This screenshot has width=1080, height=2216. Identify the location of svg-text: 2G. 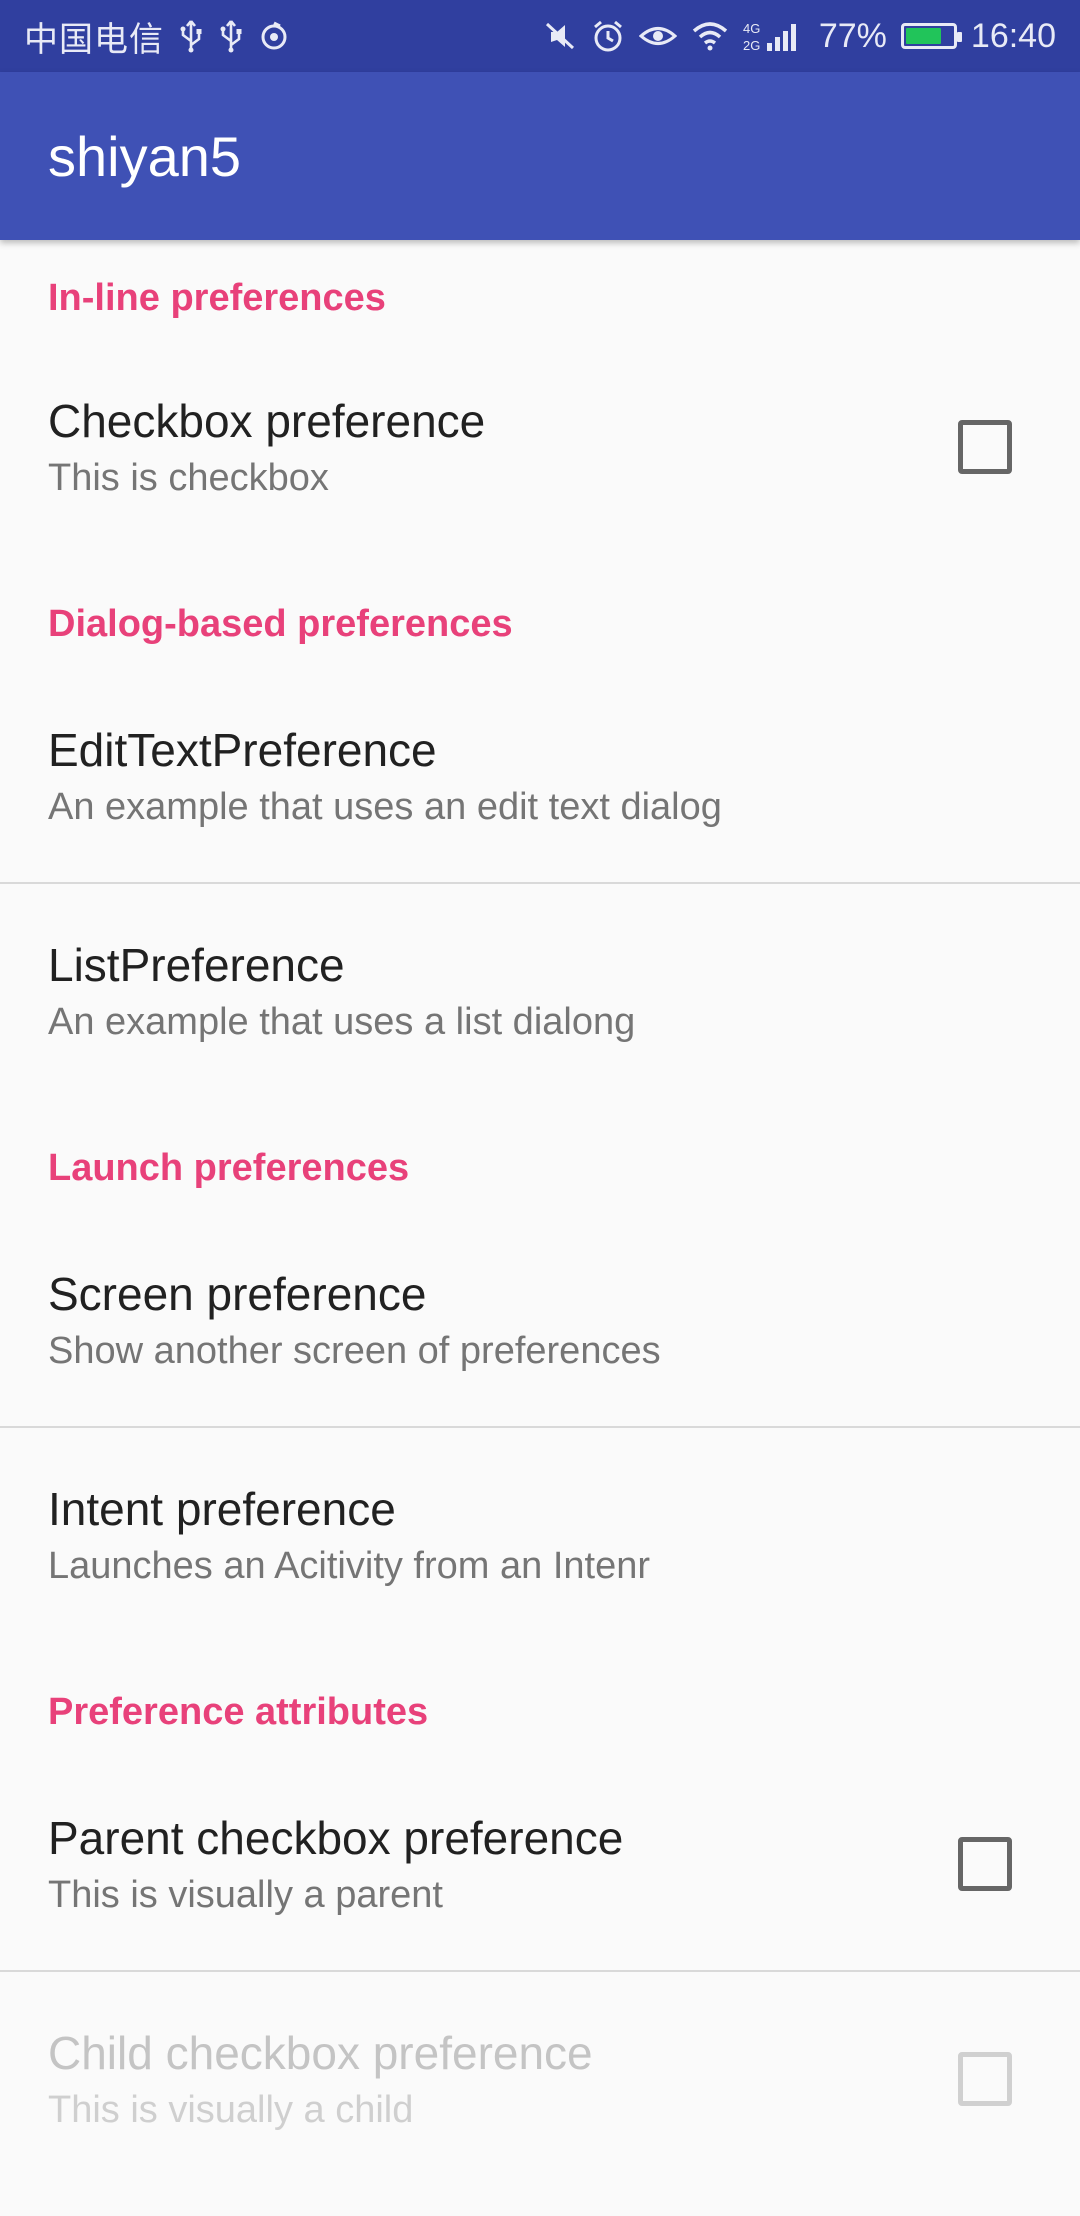
(751, 45).